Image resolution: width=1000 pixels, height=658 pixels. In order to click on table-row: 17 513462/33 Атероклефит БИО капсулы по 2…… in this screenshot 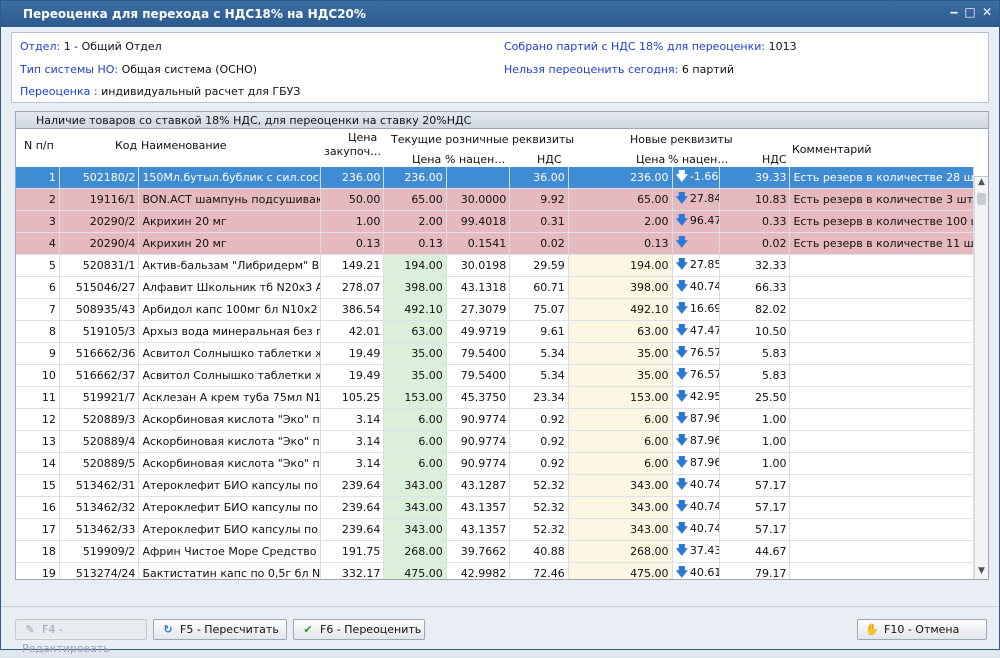, I will do `click(495, 529)`.